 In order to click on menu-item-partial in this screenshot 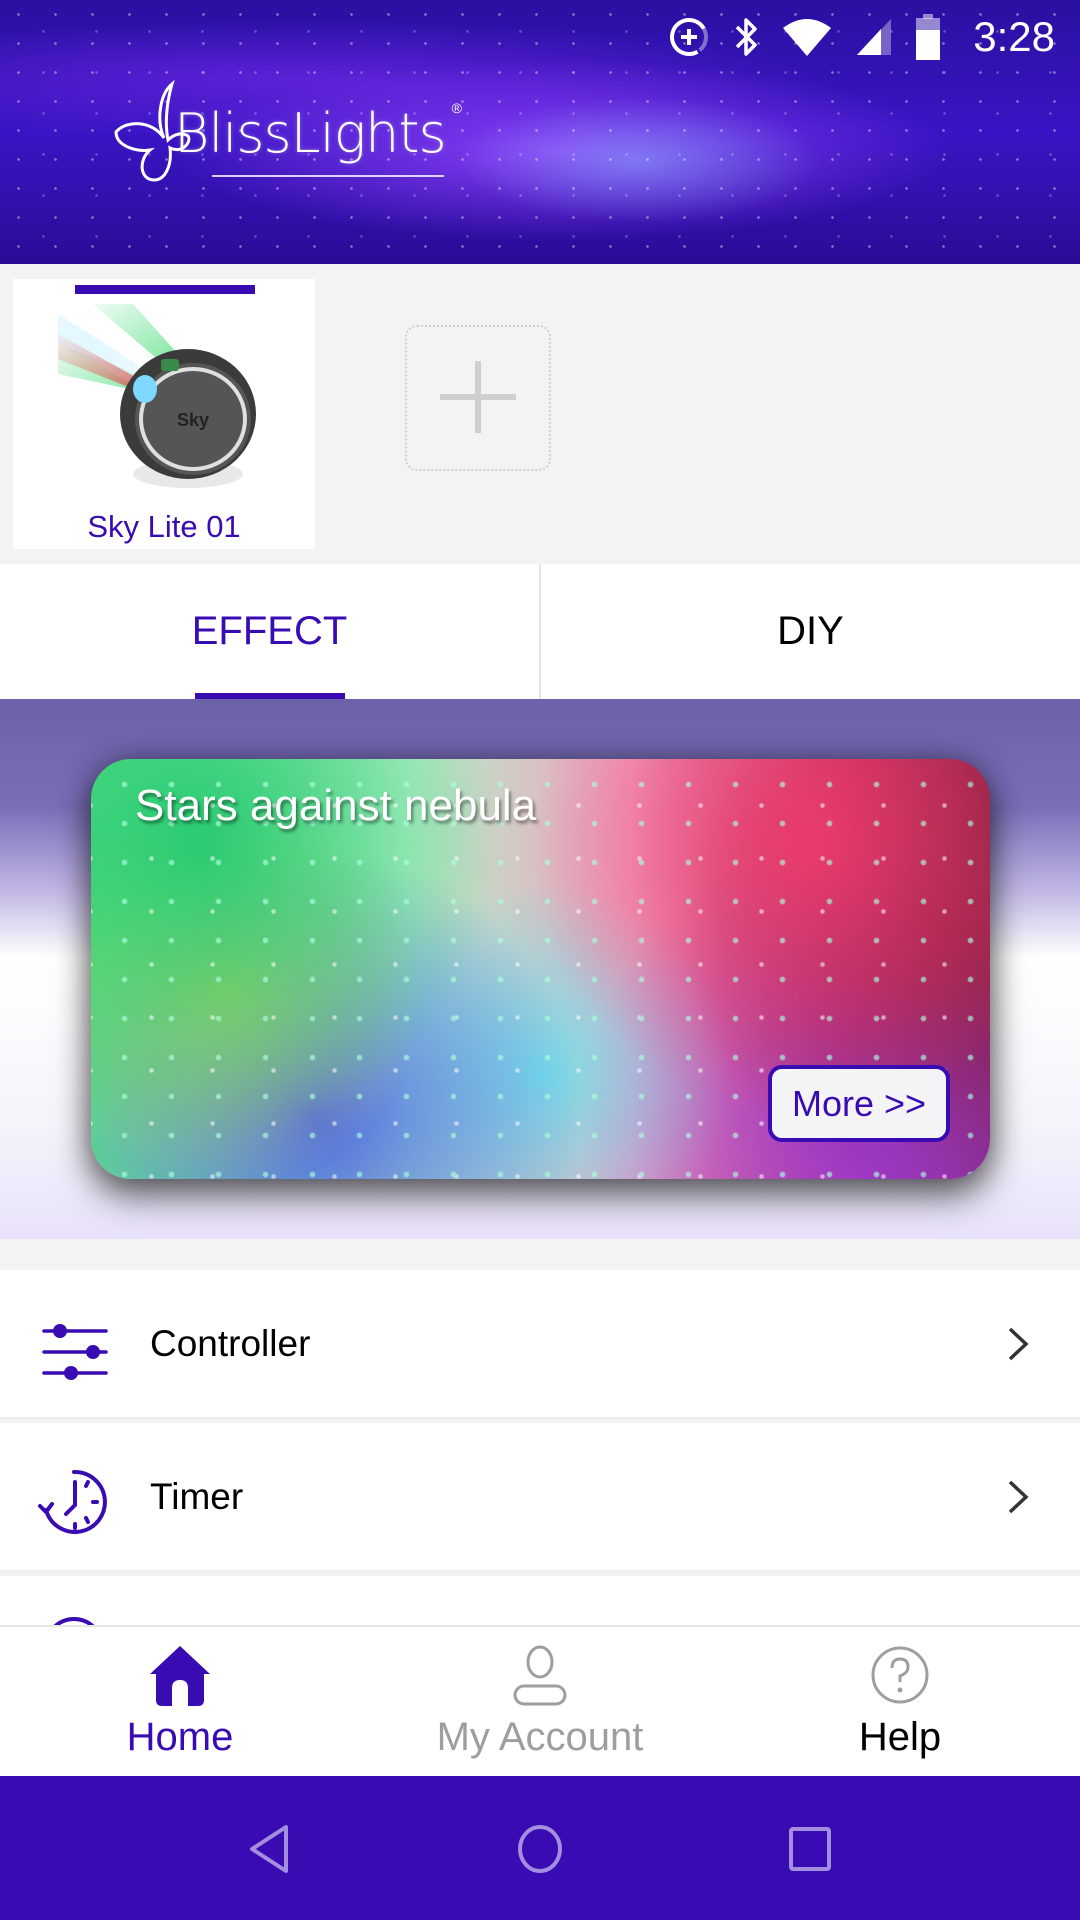, I will do `click(540, 1601)`.